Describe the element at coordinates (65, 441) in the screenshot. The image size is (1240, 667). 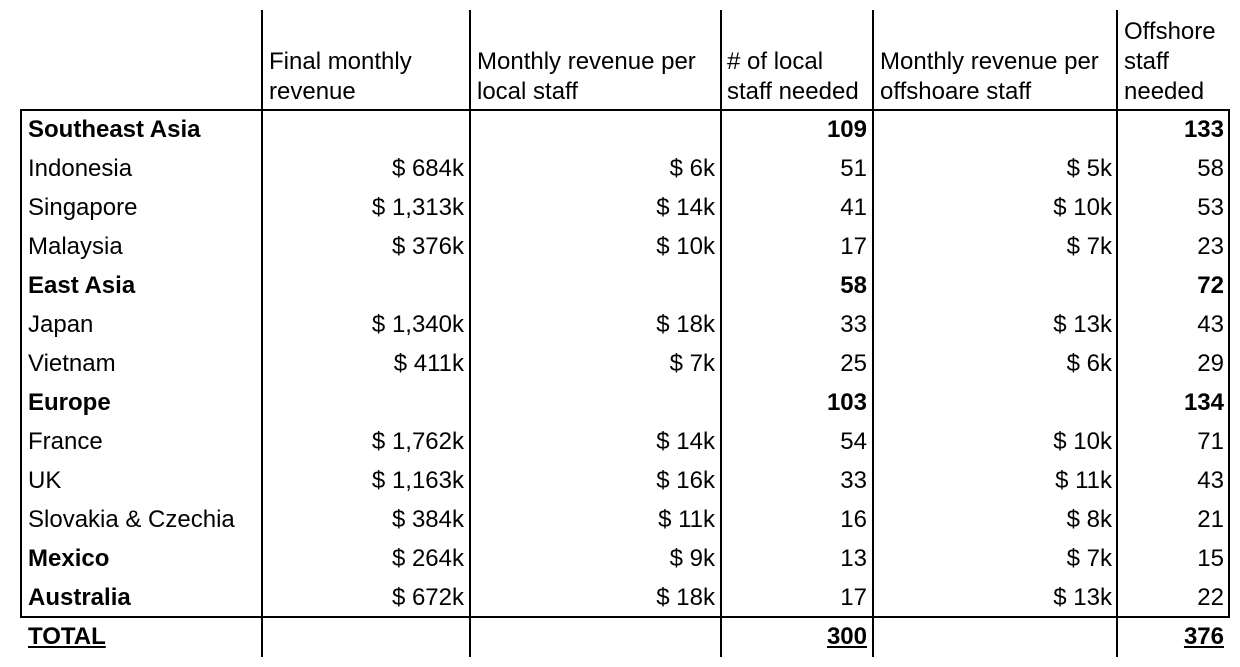
I see `region-name: France` at that location.